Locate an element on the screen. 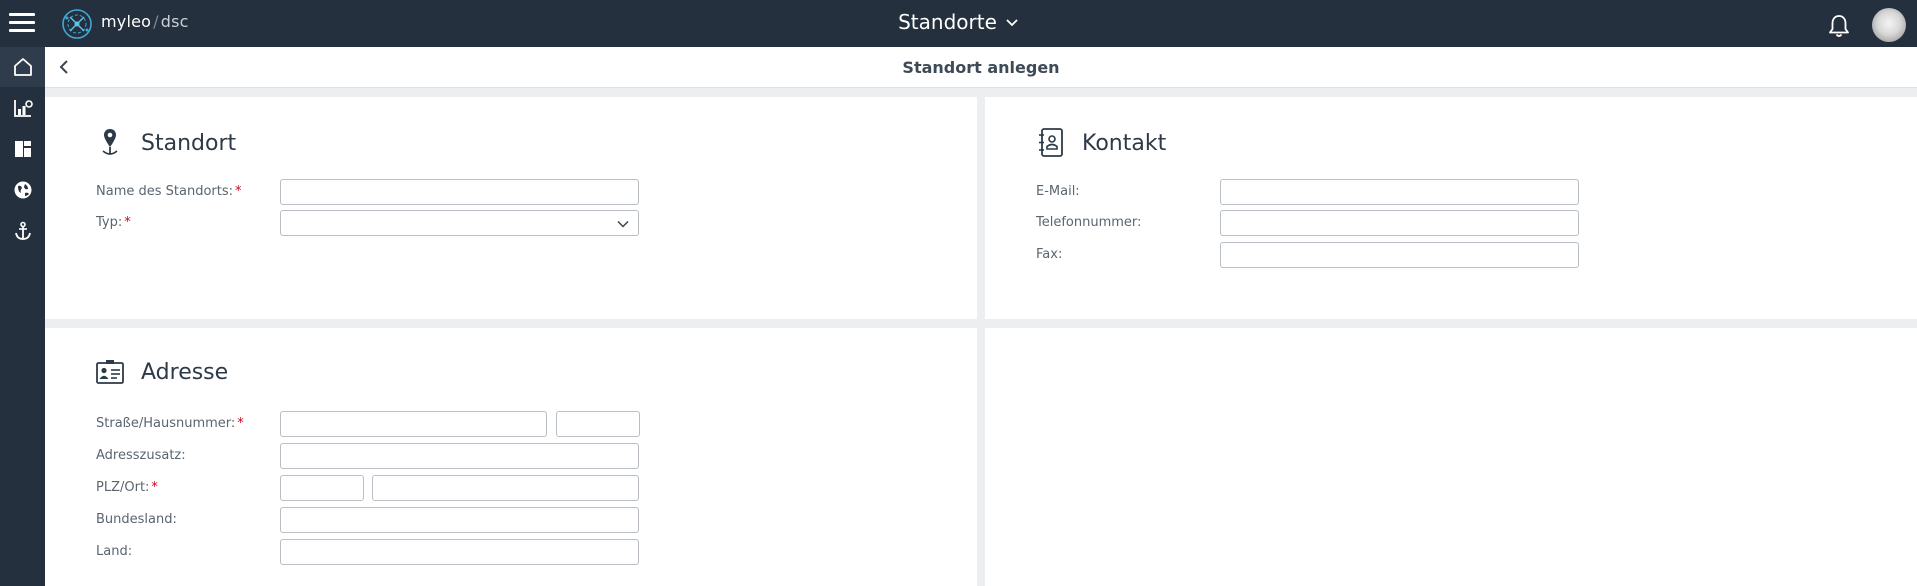 The image size is (1917, 586). adresszusatz-input is located at coordinates (459, 456).